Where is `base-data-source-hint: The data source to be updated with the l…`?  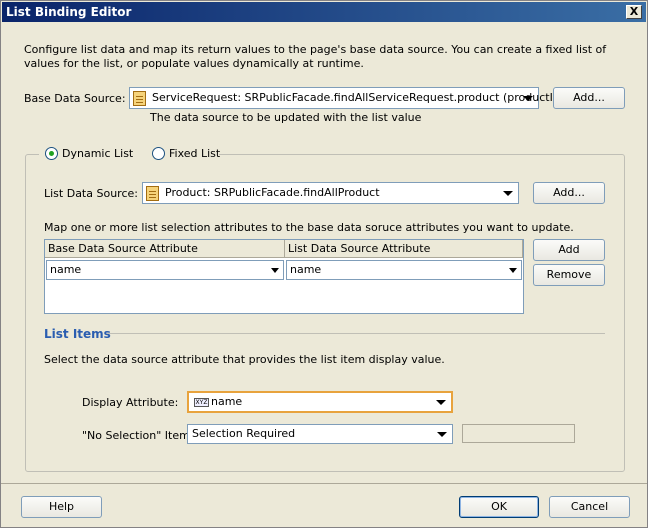 base-data-source-hint: The data source to be updated with the l… is located at coordinates (286, 117).